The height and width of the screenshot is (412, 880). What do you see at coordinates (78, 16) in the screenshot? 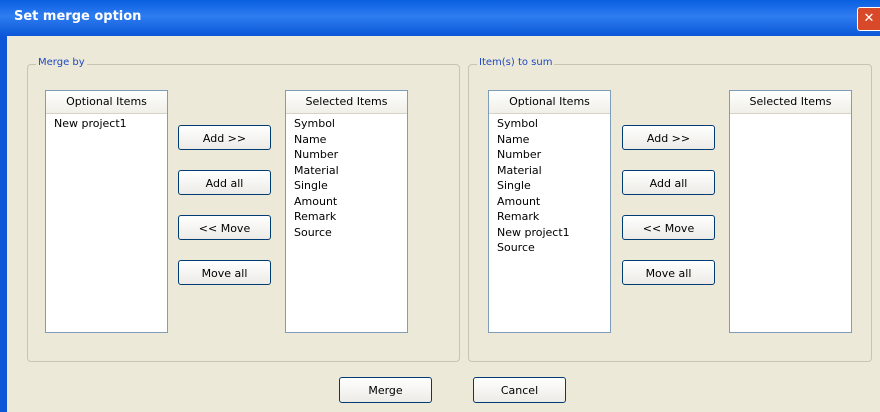
I see `dialog-title: Set merge option` at bounding box center [78, 16].